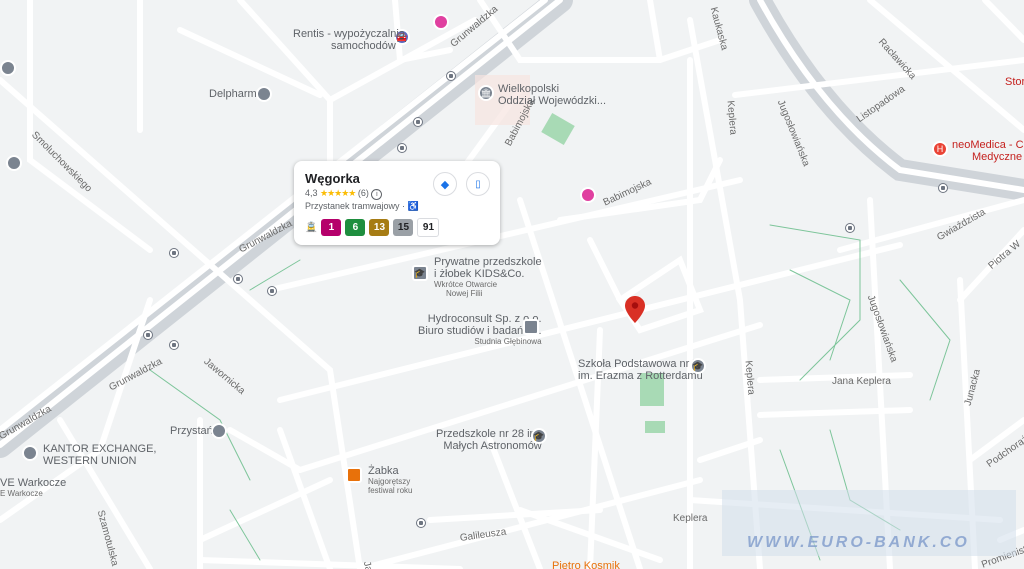  I want to click on info-icon: i, so click(377, 194).